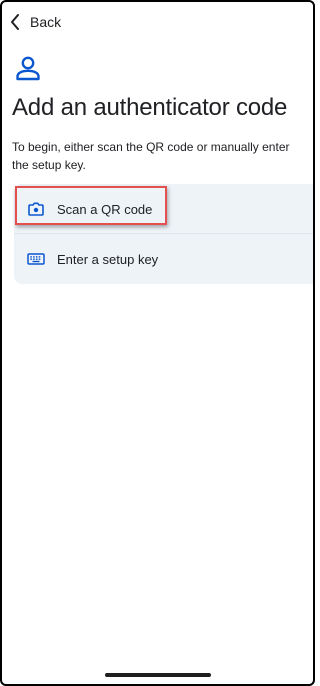 The height and width of the screenshot is (686, 320). What do you see at coordinates (15, 22) in the screenshot?
I see `chevron-left-icon` at bounding box center [15, 22].